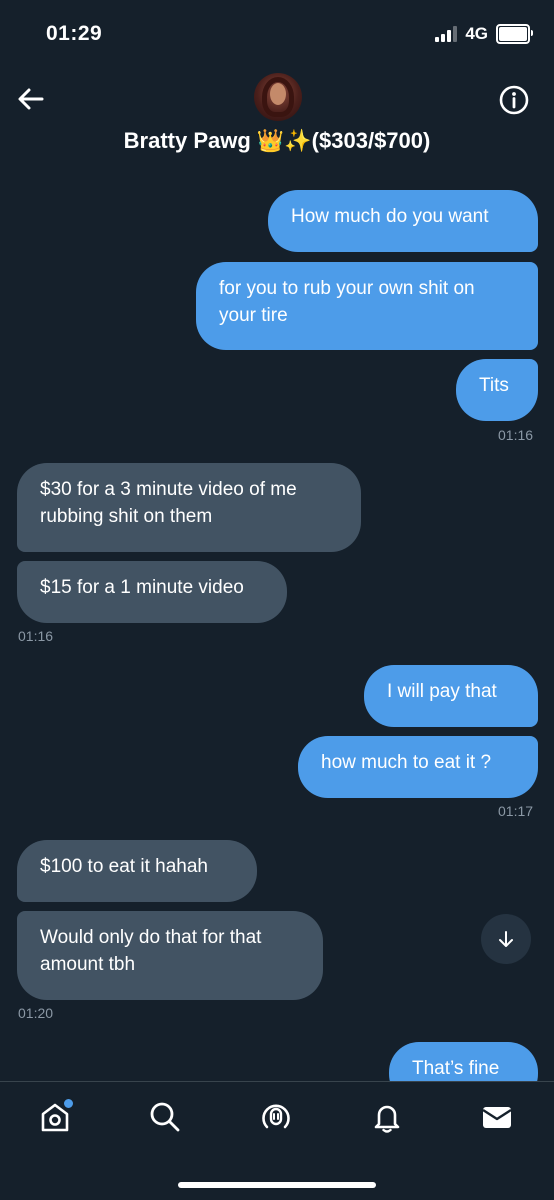 This screenshot has height=1200, width=554. I want to click on home-indicator, so click(277, 1185).